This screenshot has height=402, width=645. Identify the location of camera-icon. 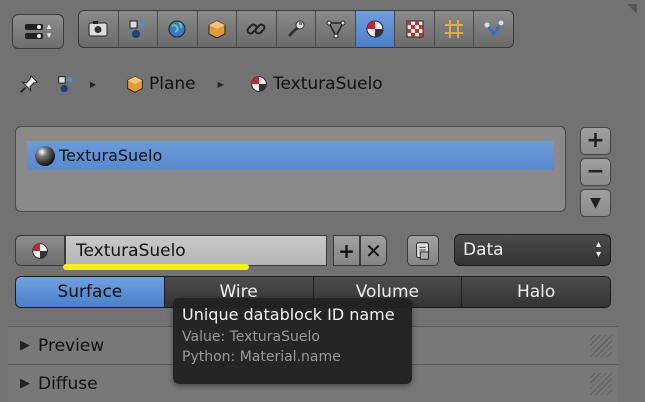
(98, 29).